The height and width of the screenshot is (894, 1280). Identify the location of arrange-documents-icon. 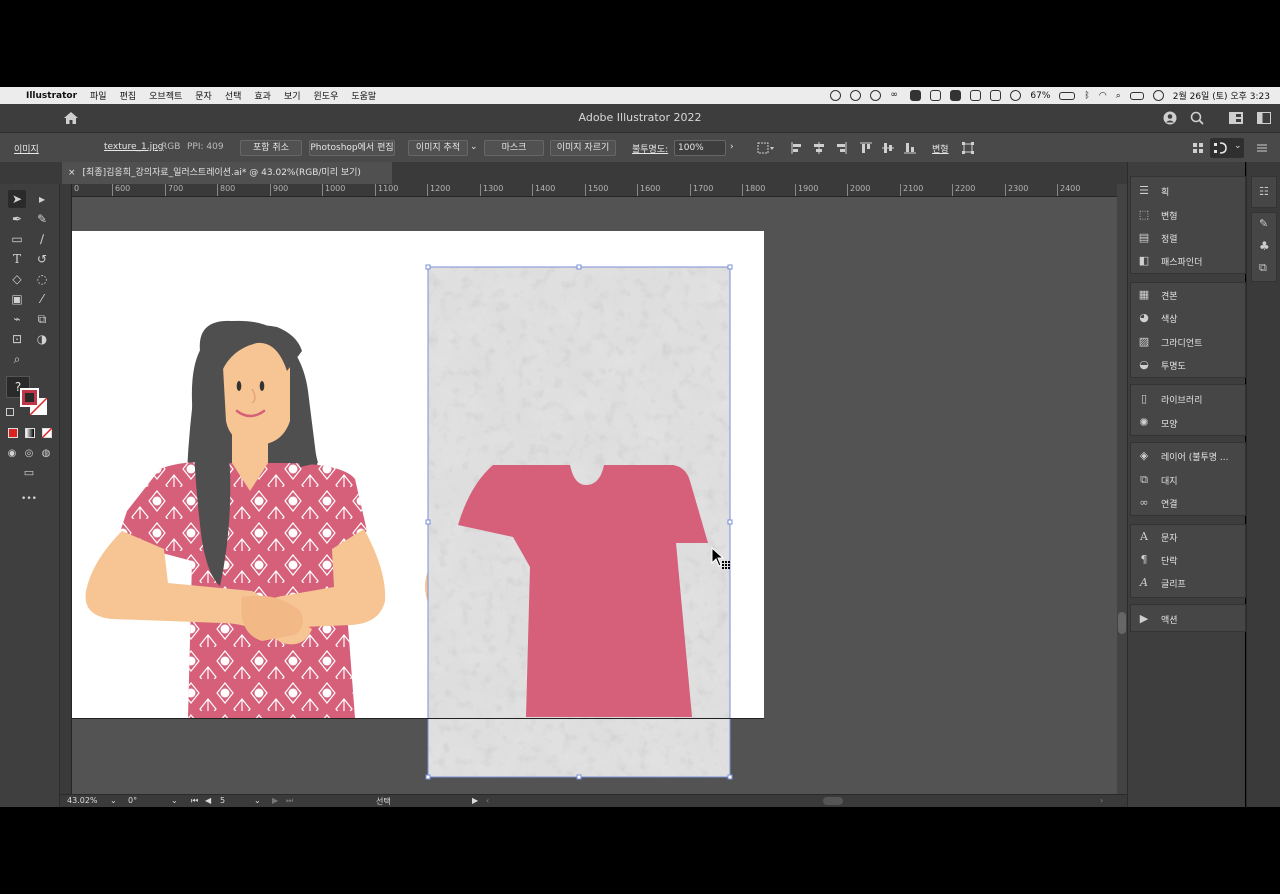
(1198, 148).